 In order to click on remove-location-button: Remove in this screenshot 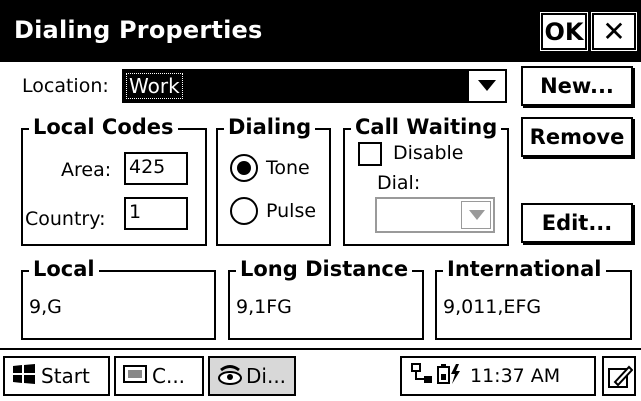, I will do `click(577, 137)`.